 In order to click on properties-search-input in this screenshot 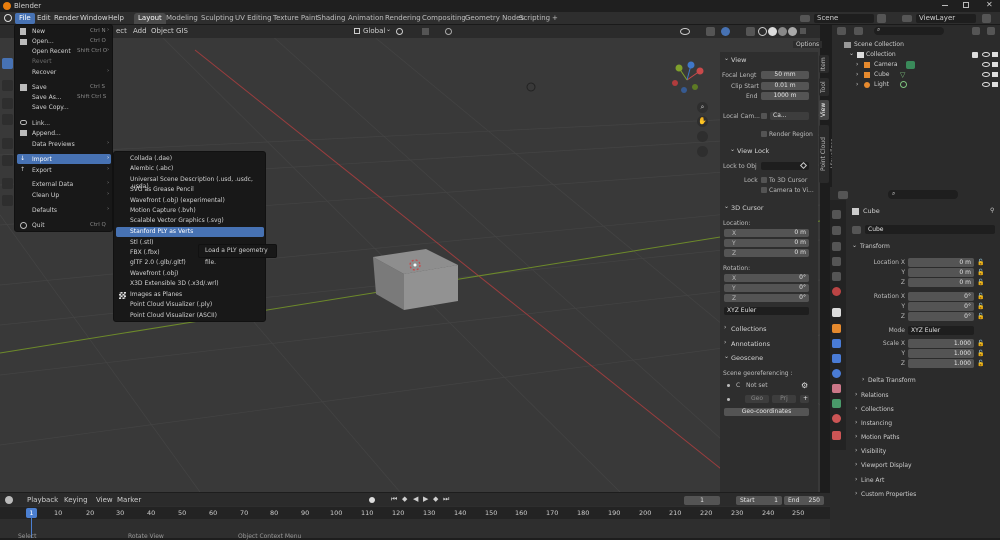, I will do `click(923, 194)`.